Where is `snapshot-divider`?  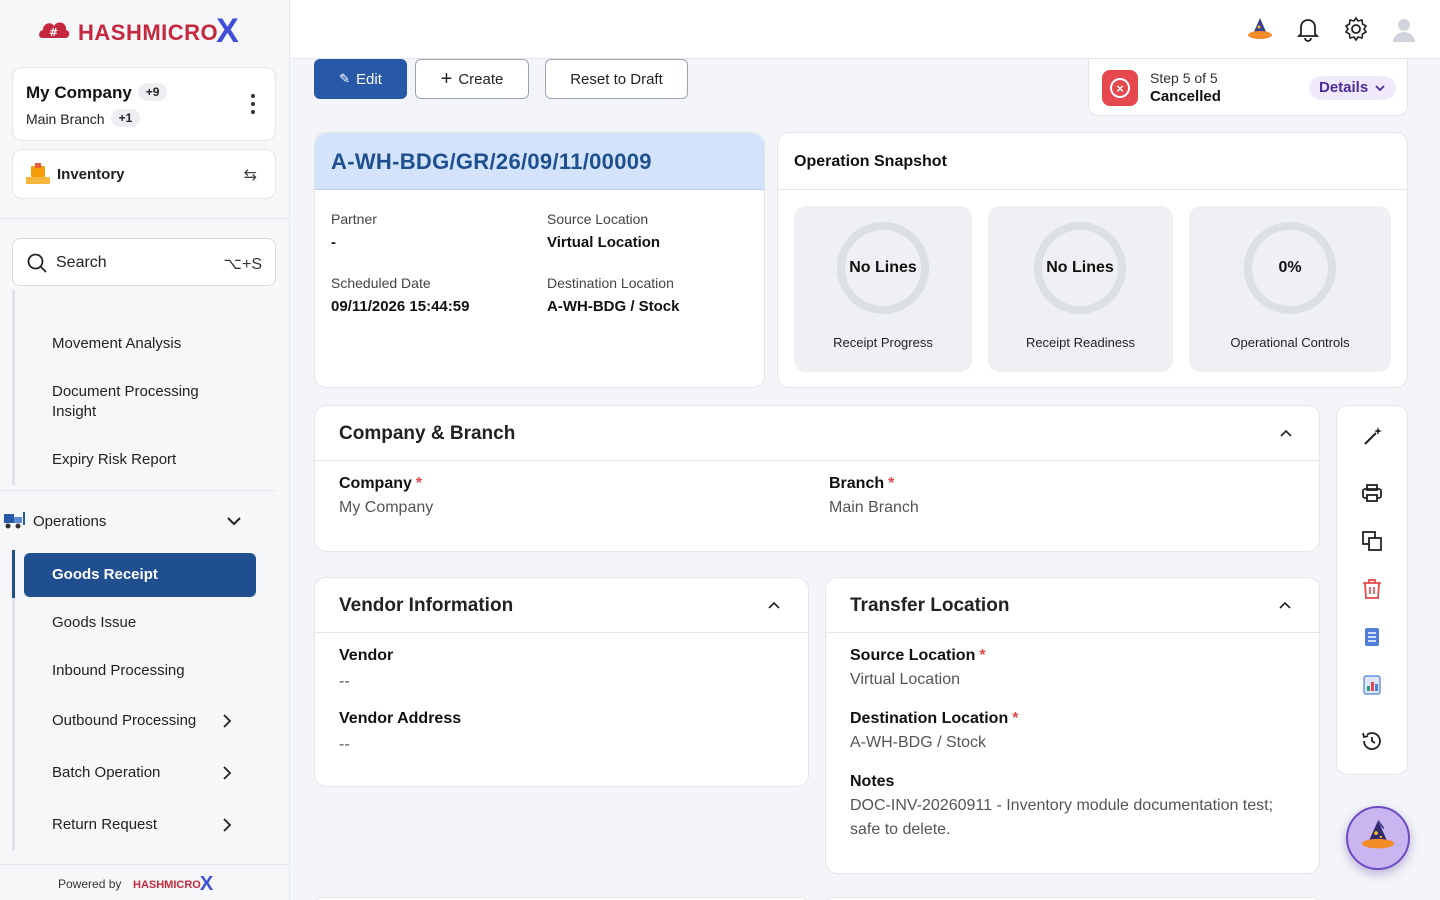
snapshot-divider is located at coordinates (1092, 189).